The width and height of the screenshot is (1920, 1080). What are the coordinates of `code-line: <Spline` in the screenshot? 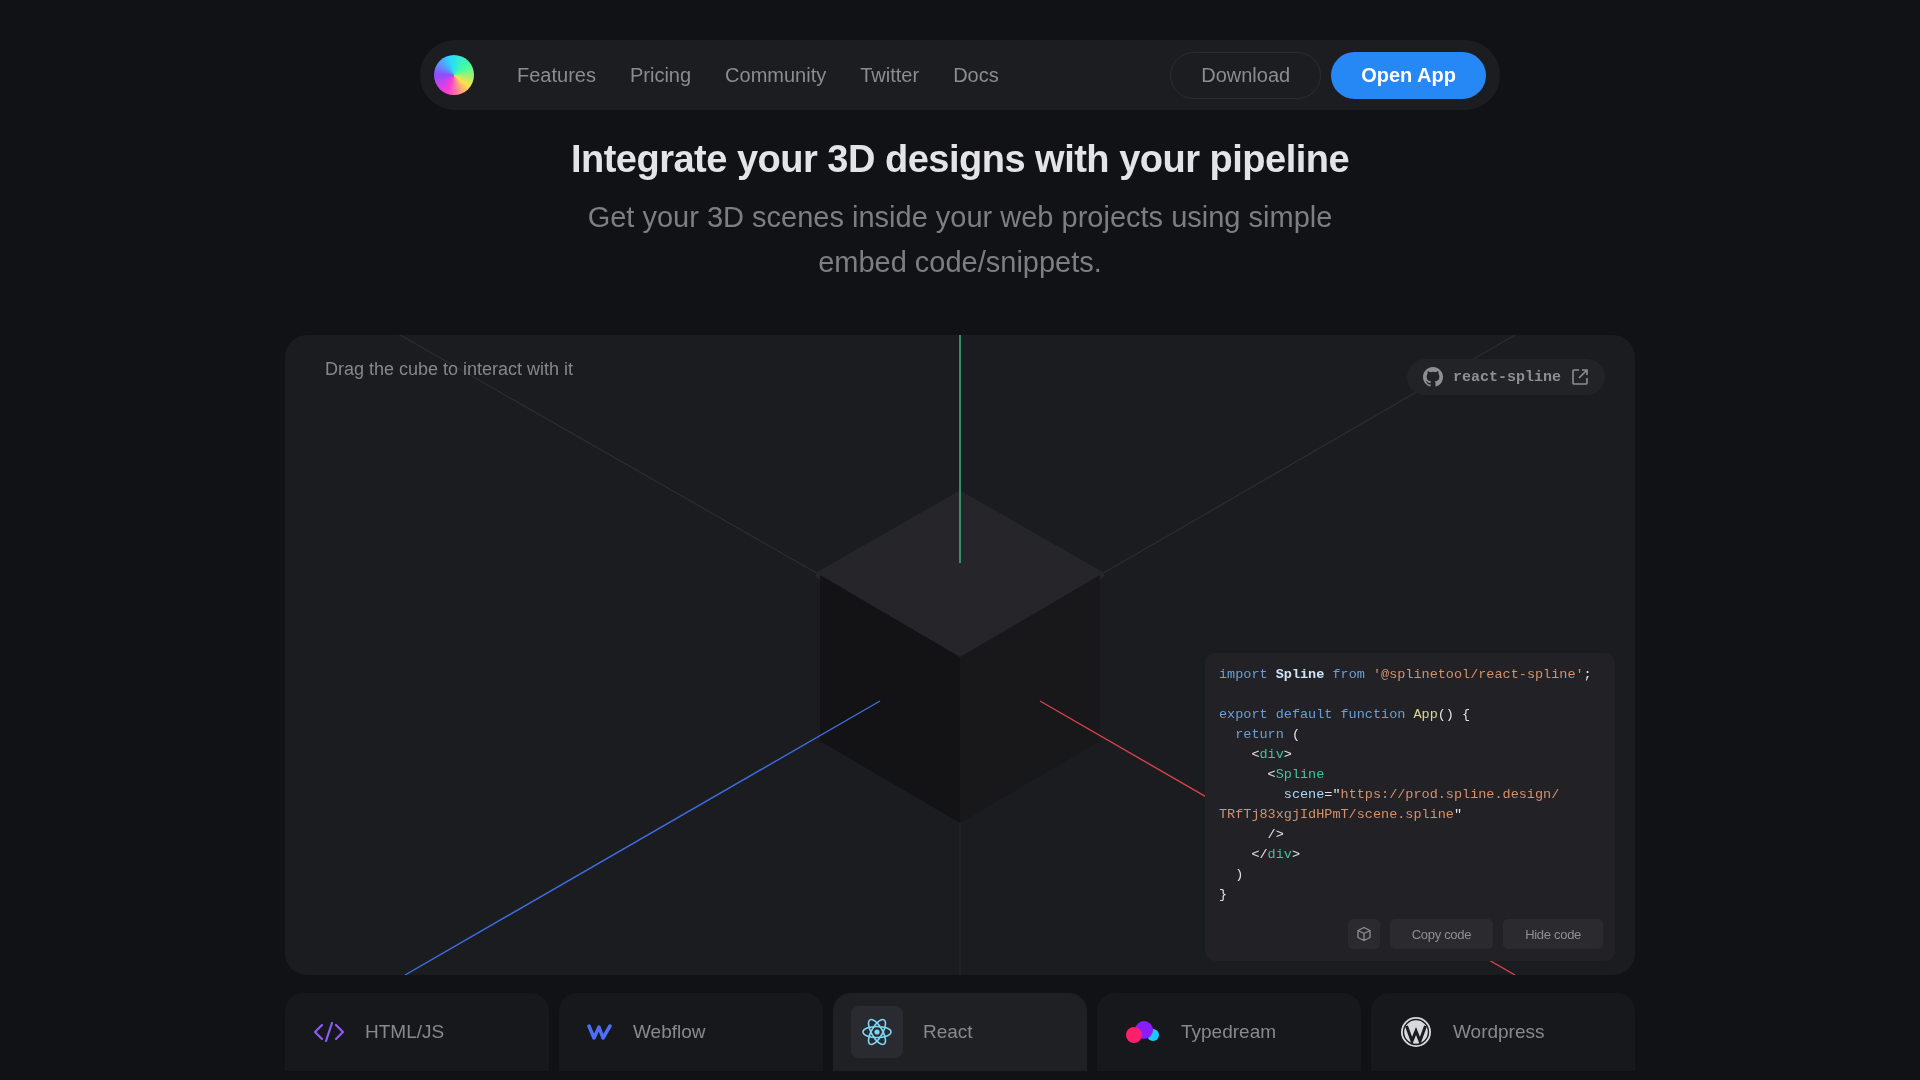 It's located at (1296, 775).